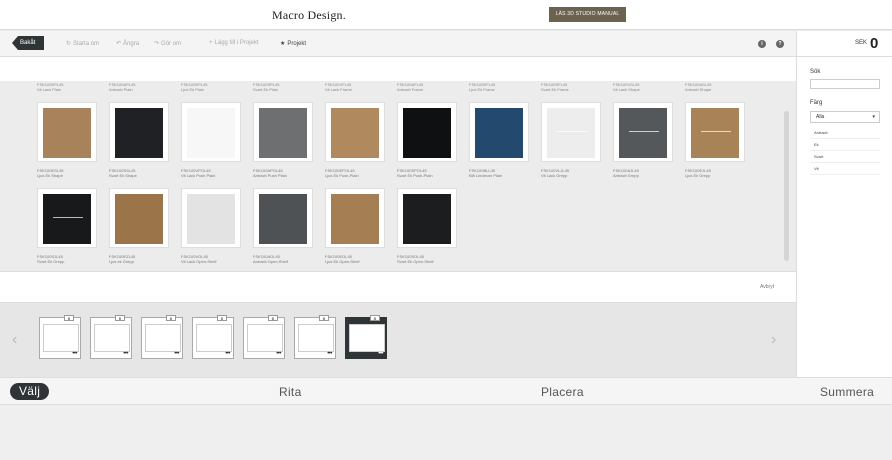  I want to click on product-caption: FSK100APL45 Antracit Plain, so click(122, 87).